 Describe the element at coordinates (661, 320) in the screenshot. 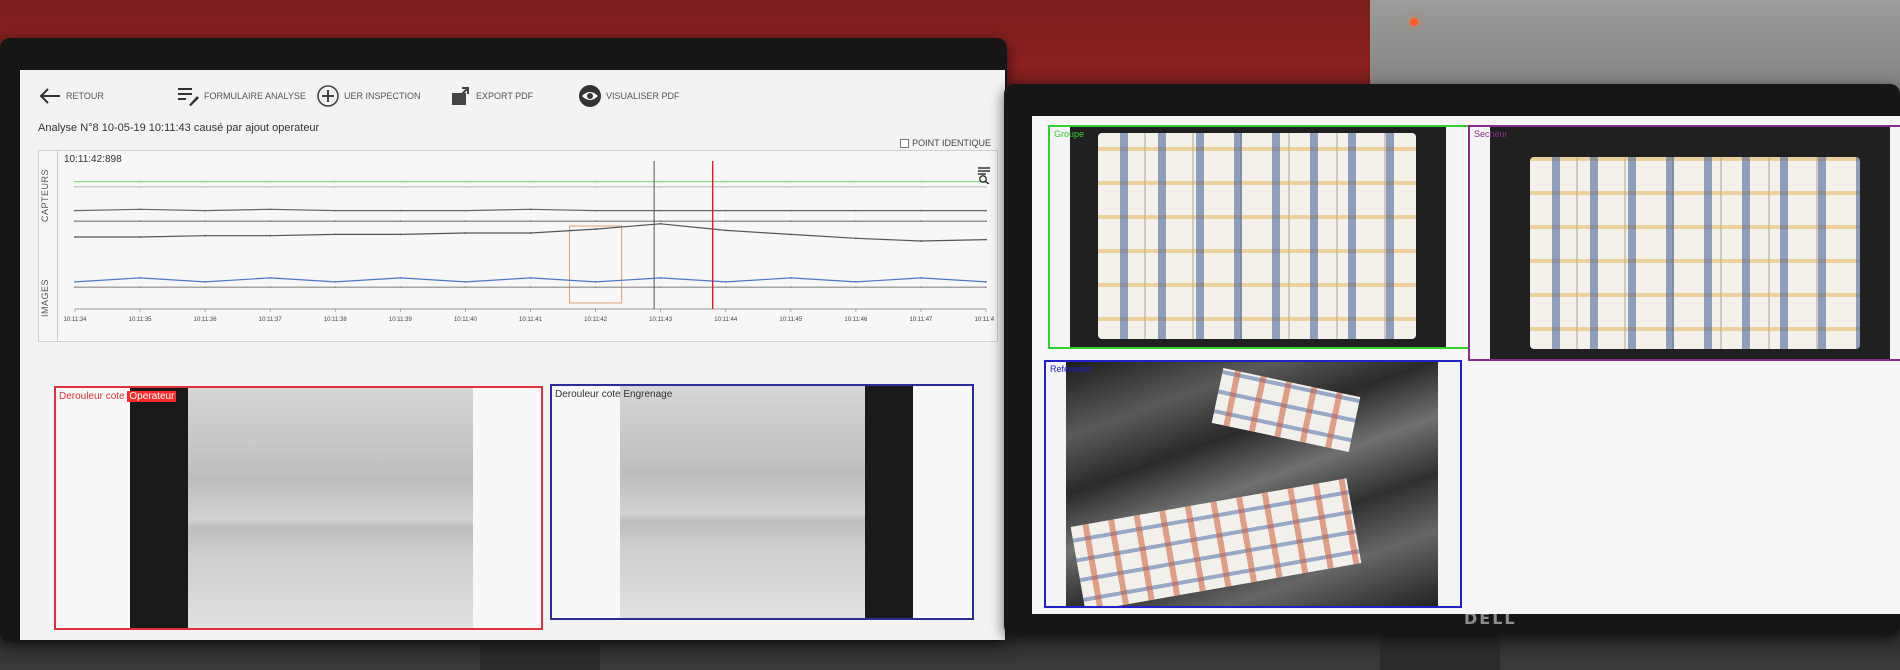

I see `x-tick-label: 10:11:43` at that location.